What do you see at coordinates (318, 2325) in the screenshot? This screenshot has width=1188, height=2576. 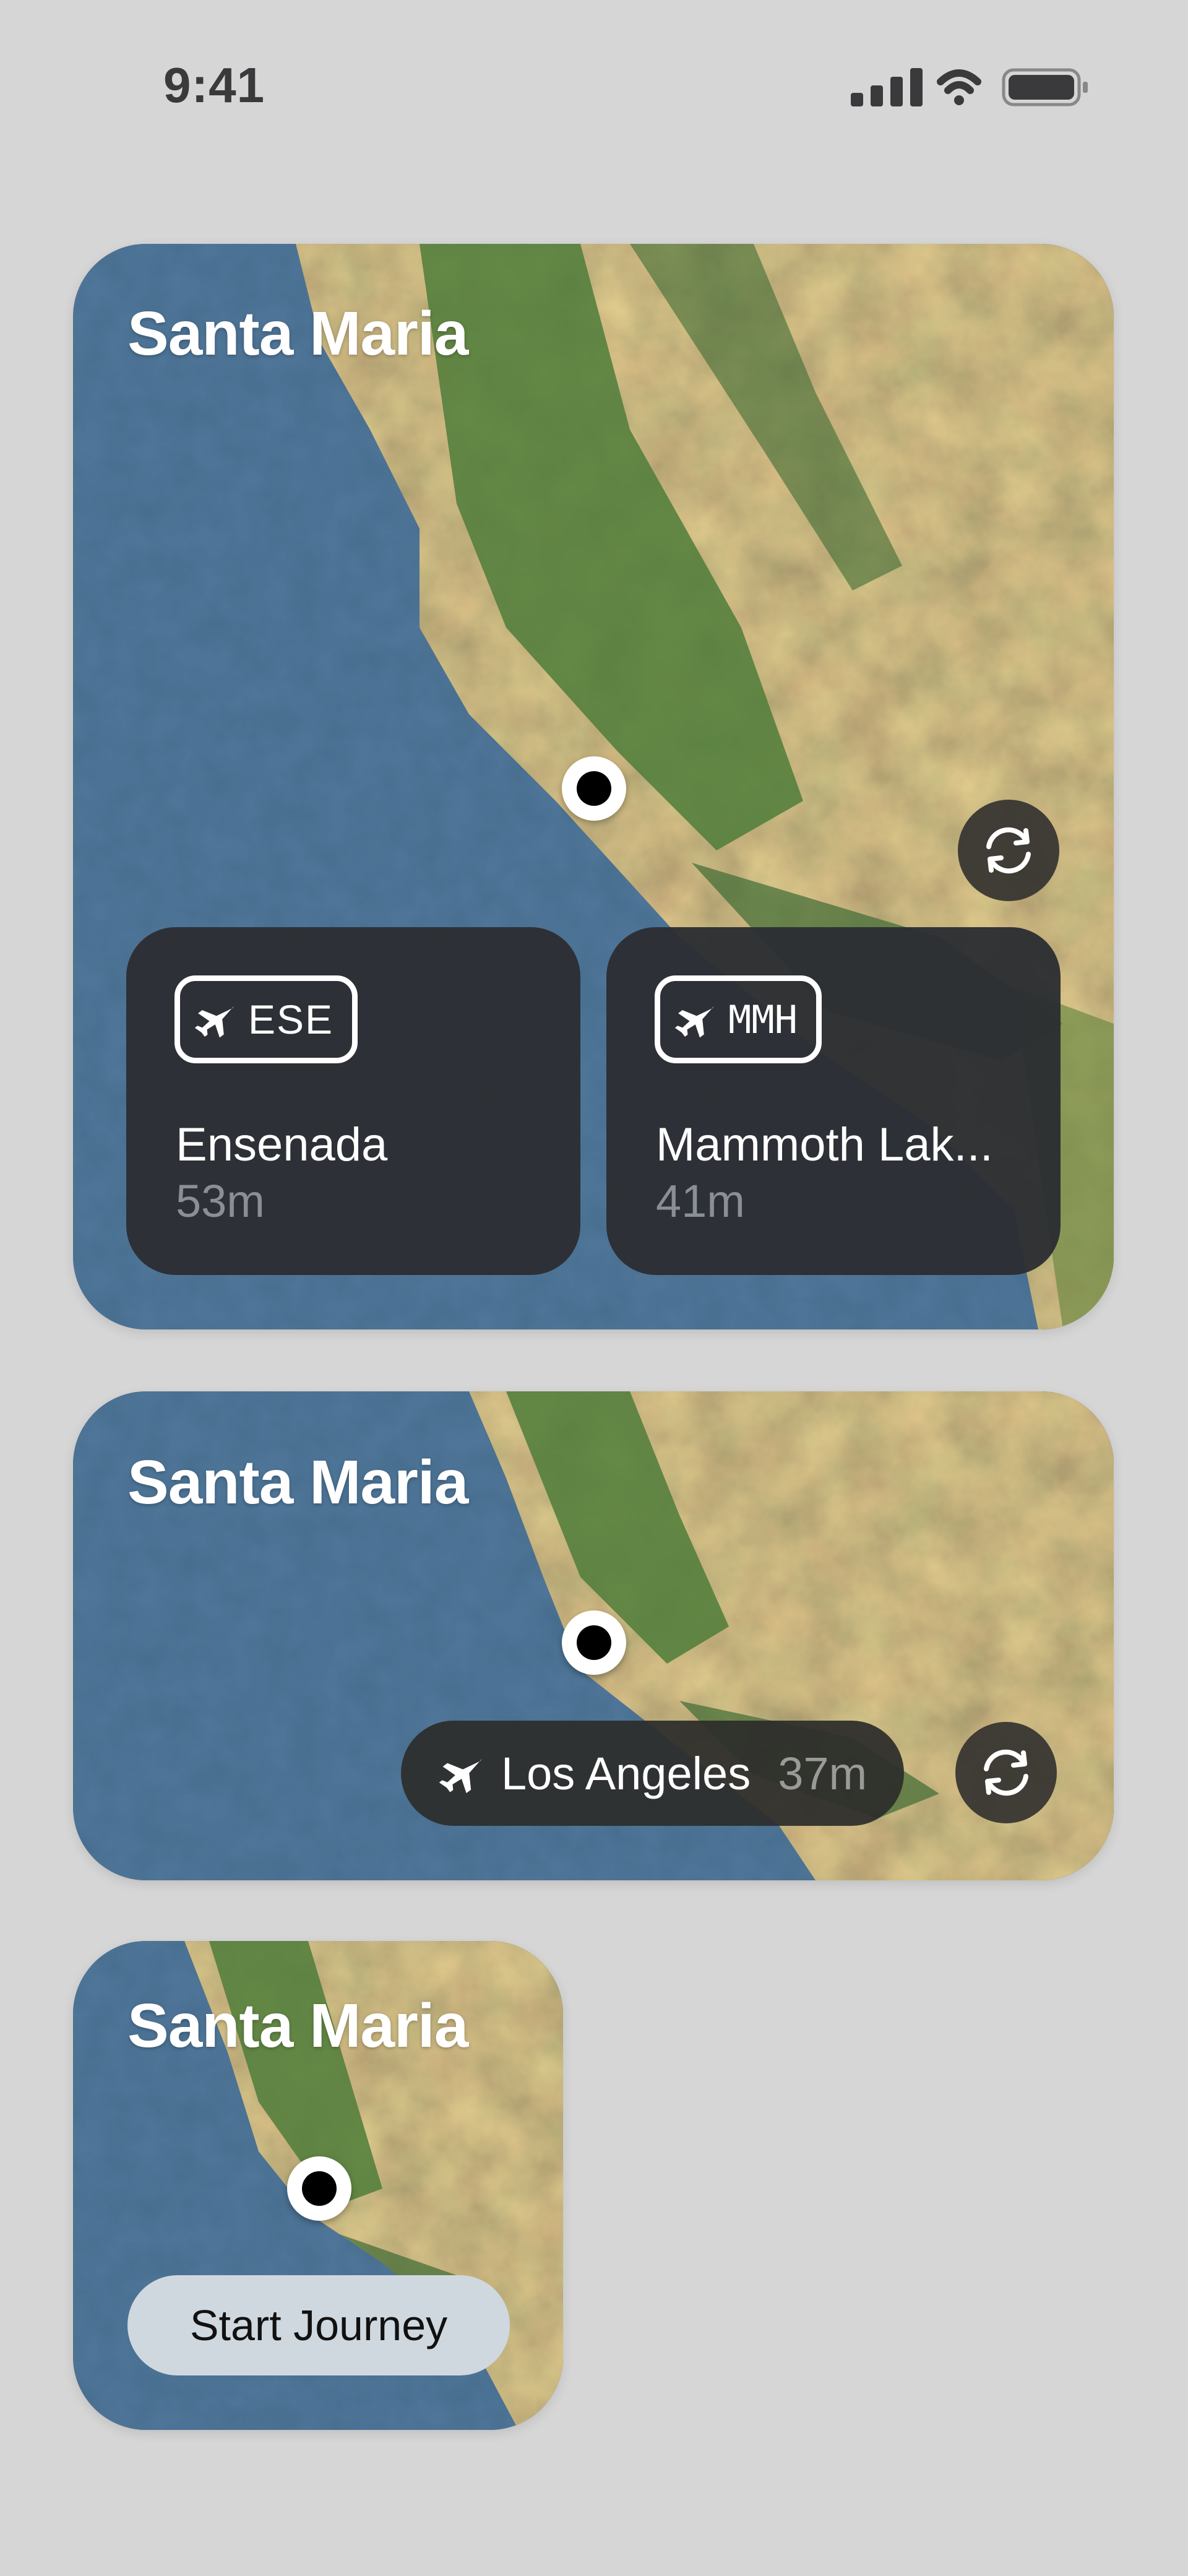 I see `start-journey-button: Start Journey` at bounding box center [318, 2325].